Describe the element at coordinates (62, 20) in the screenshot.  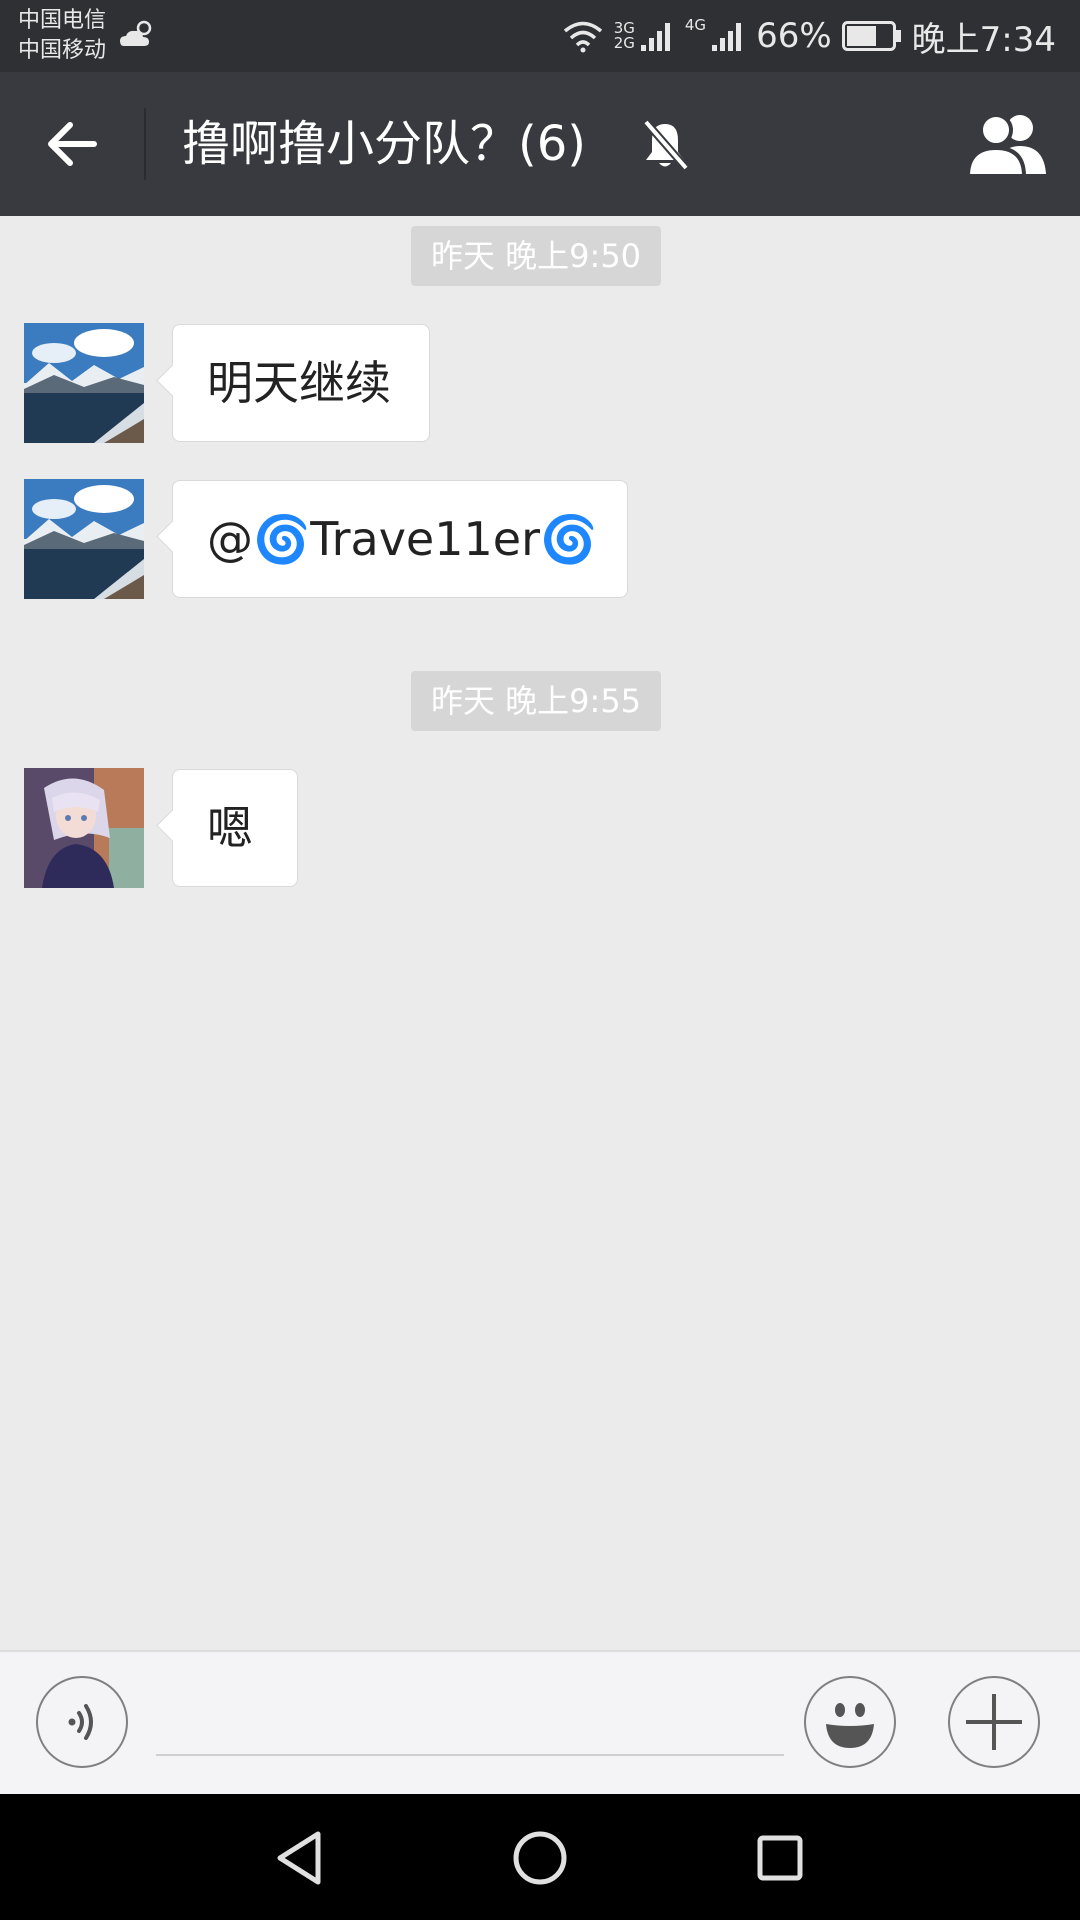
I see `carrier-1: 中国电信` at that location.